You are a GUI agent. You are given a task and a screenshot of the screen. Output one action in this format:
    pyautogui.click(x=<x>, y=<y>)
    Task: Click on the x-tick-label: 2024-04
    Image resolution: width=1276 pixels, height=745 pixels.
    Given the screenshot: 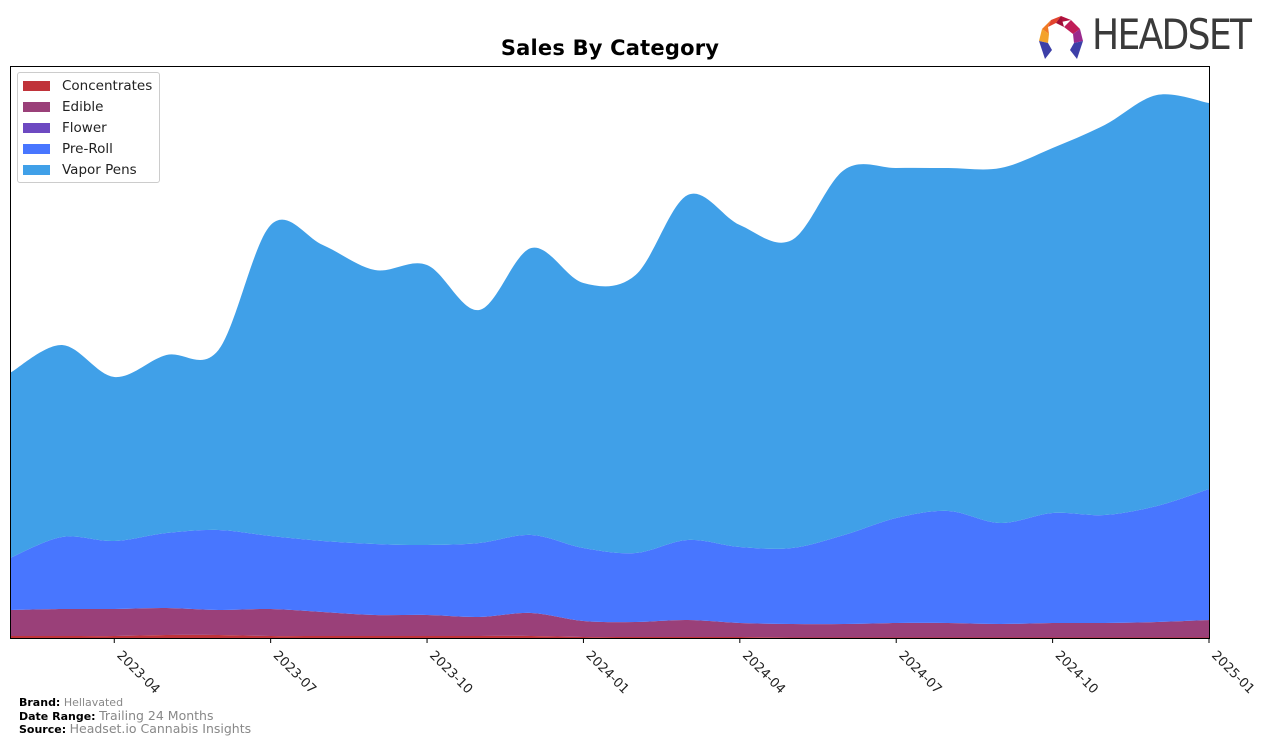 What is the action you would take?
    pyautogui.click(x=763, y=672)
    